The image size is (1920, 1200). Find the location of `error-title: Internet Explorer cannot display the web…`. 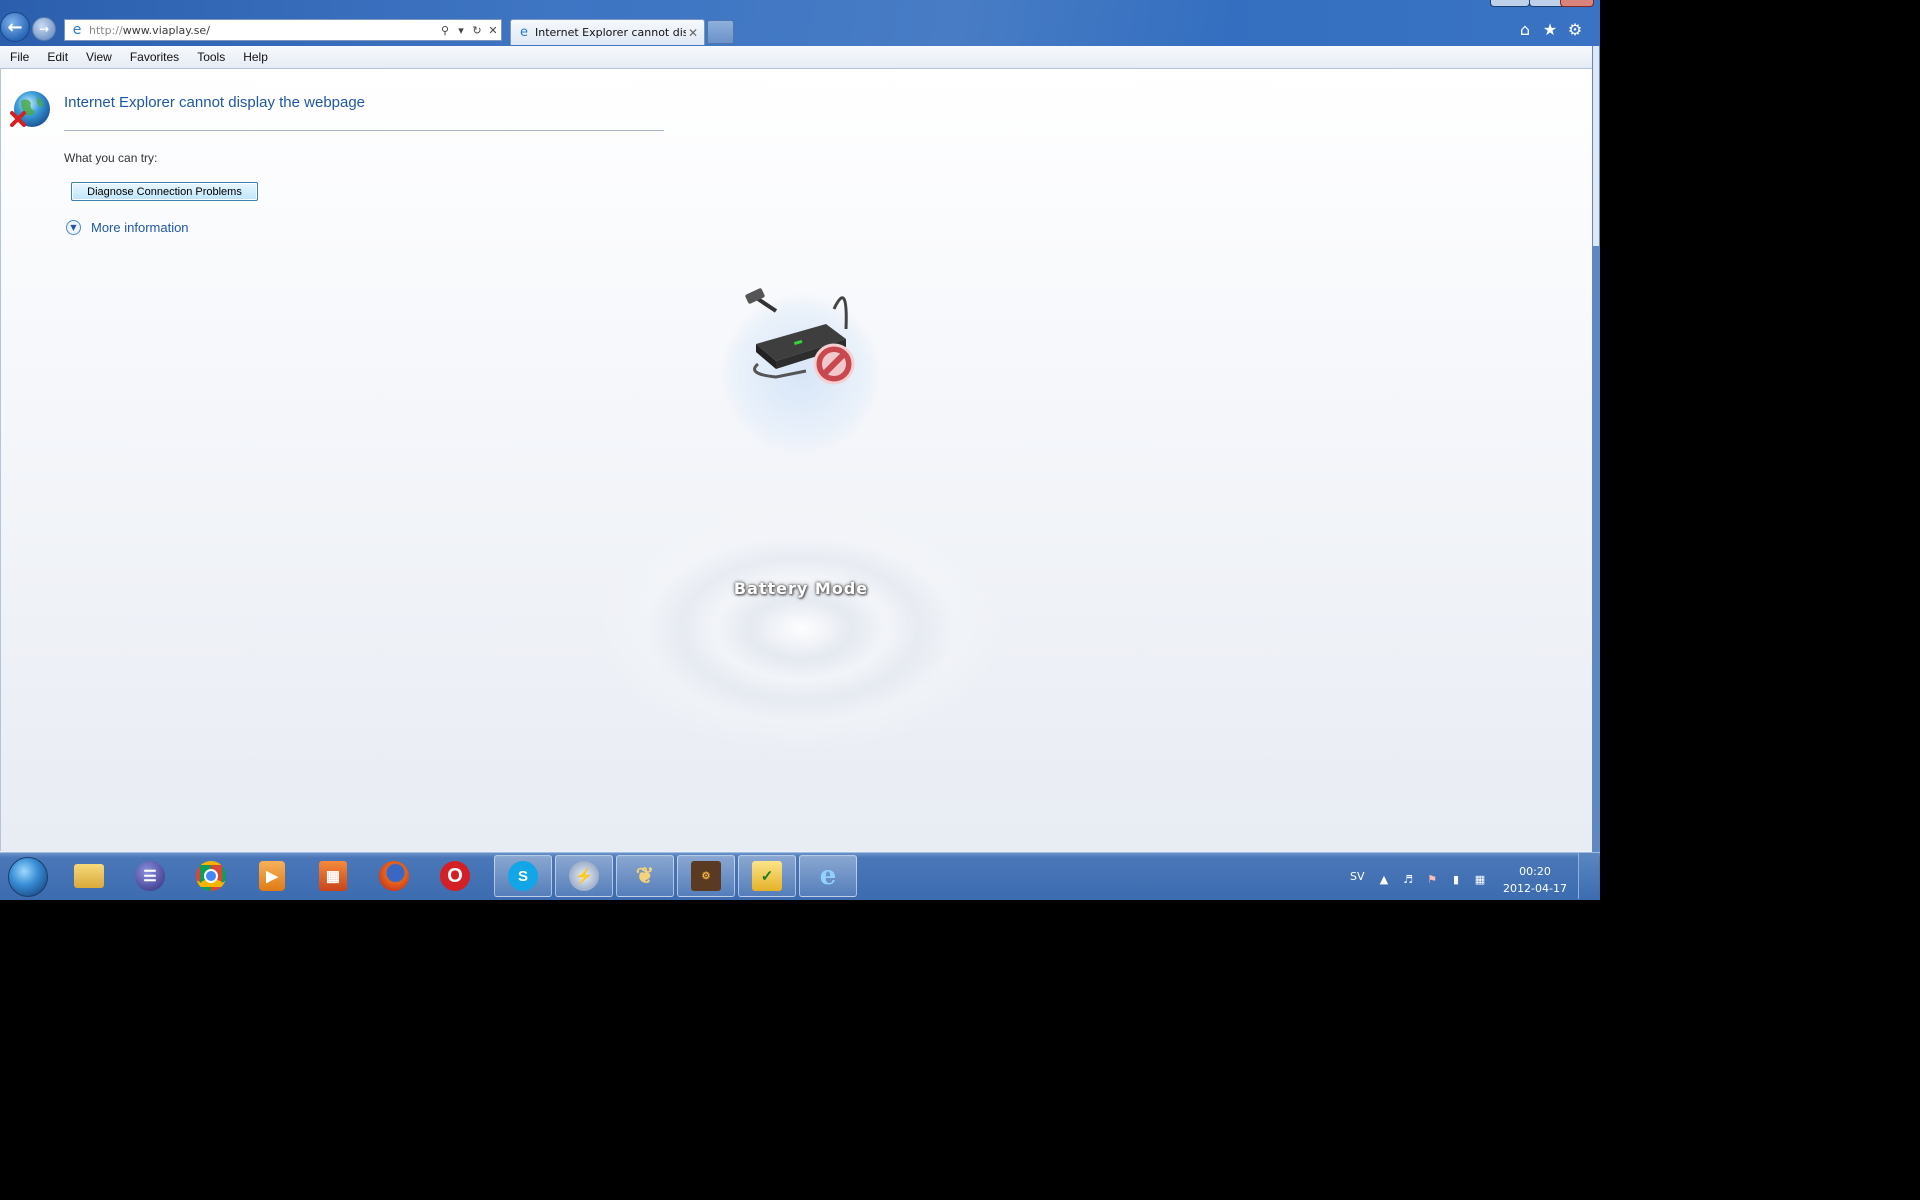

error-title: Internet Explorer cannot display the web… is located at coordinates (215, 102).